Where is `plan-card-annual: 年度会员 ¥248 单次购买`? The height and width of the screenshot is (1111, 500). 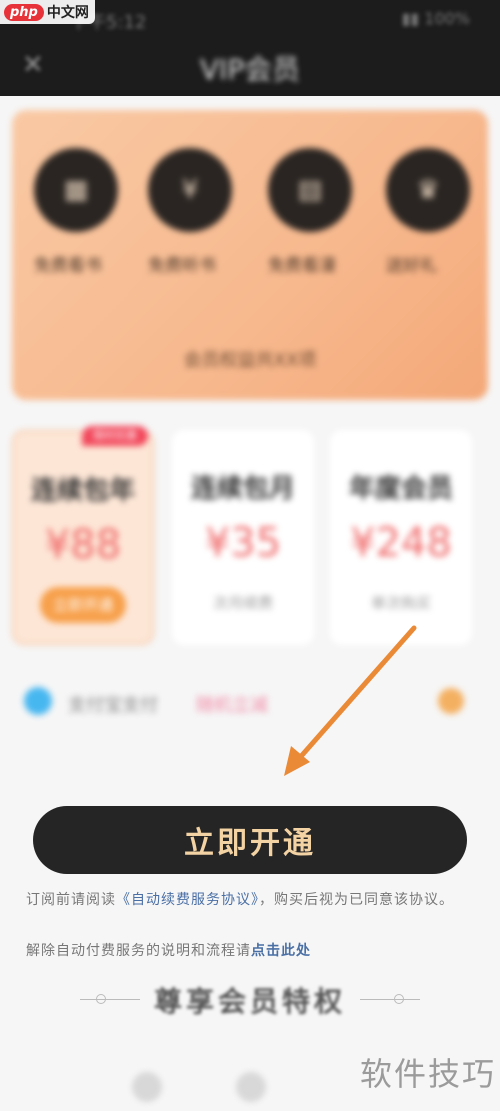 plan-card-annual: 年度会员 ¥248 单次购买 is located at coordinates (401, 537).